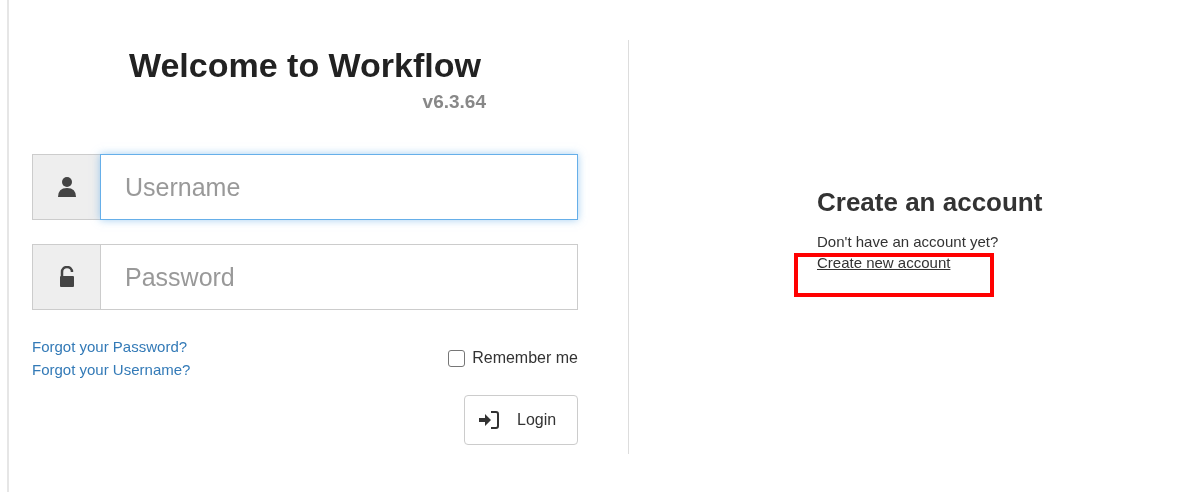  Describe the element at coordinates (111, 346) in the screenshot. I see `forgot-link: Forgot your Password?` at that location.